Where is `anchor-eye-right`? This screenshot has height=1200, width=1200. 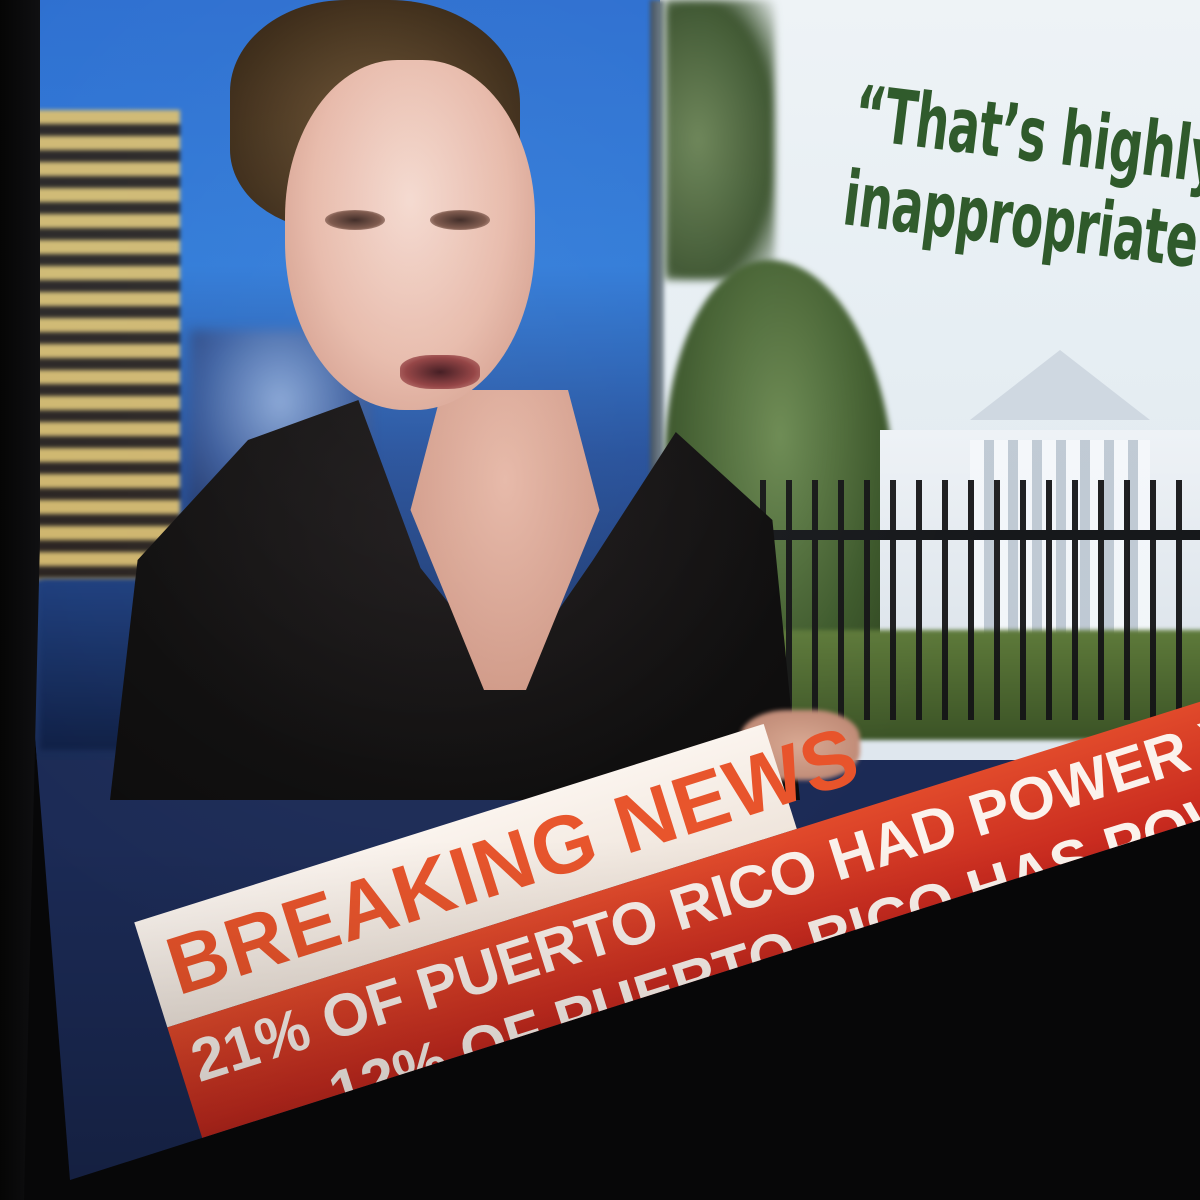 anchor-eye-right is located at coordinates (460, 220).